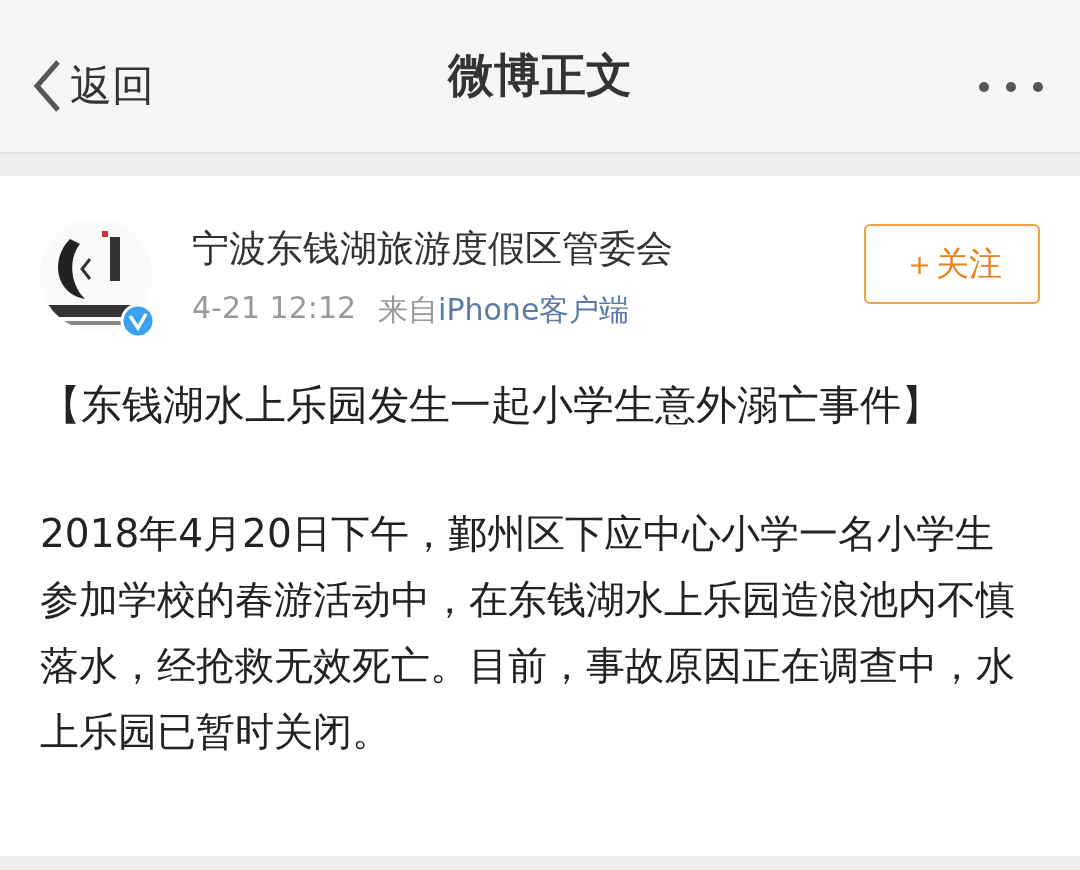 This screenshot has height=870, width=1080. I want to click on post-time: 4-21 12:12, so click(274, 308).